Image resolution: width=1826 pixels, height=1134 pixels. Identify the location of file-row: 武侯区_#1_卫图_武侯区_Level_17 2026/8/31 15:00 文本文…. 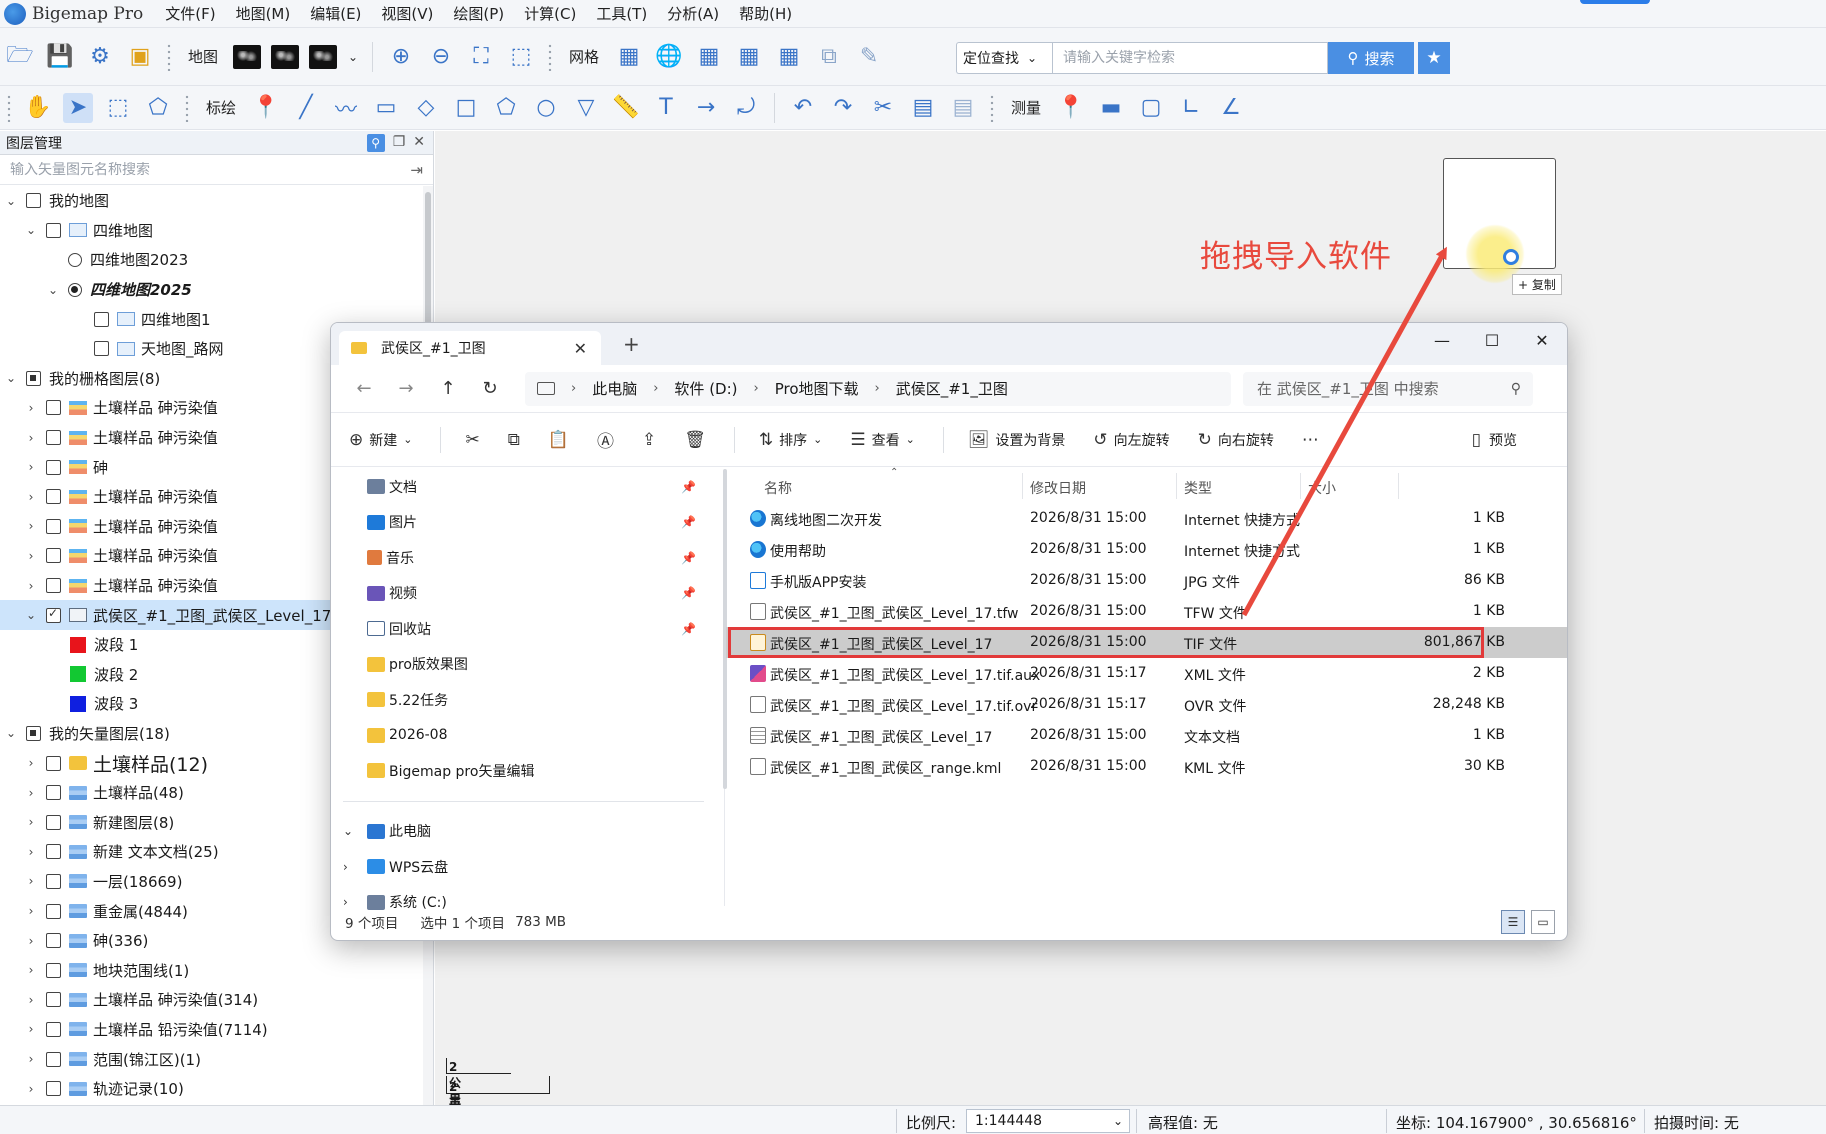
(1146, 735).